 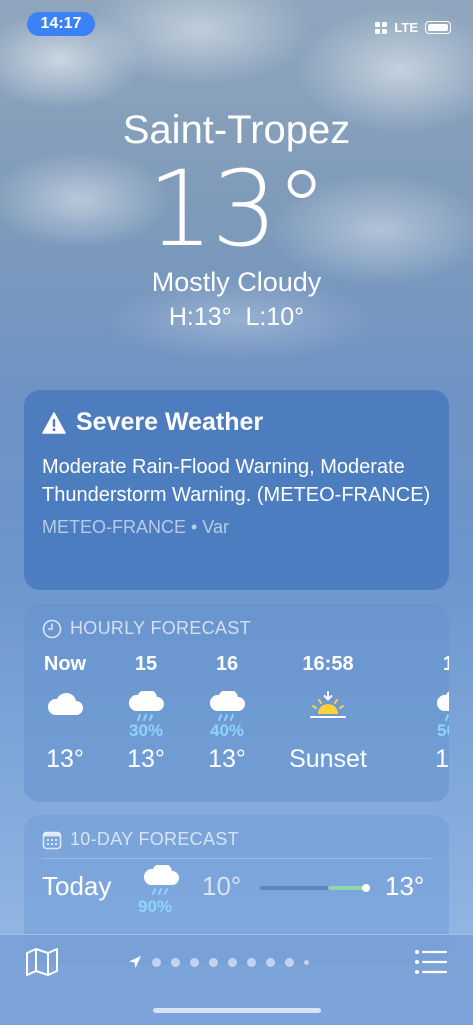 I want to click on severe-weather-source: METEO-FRANCE • Var, so click(x=135, y=527).